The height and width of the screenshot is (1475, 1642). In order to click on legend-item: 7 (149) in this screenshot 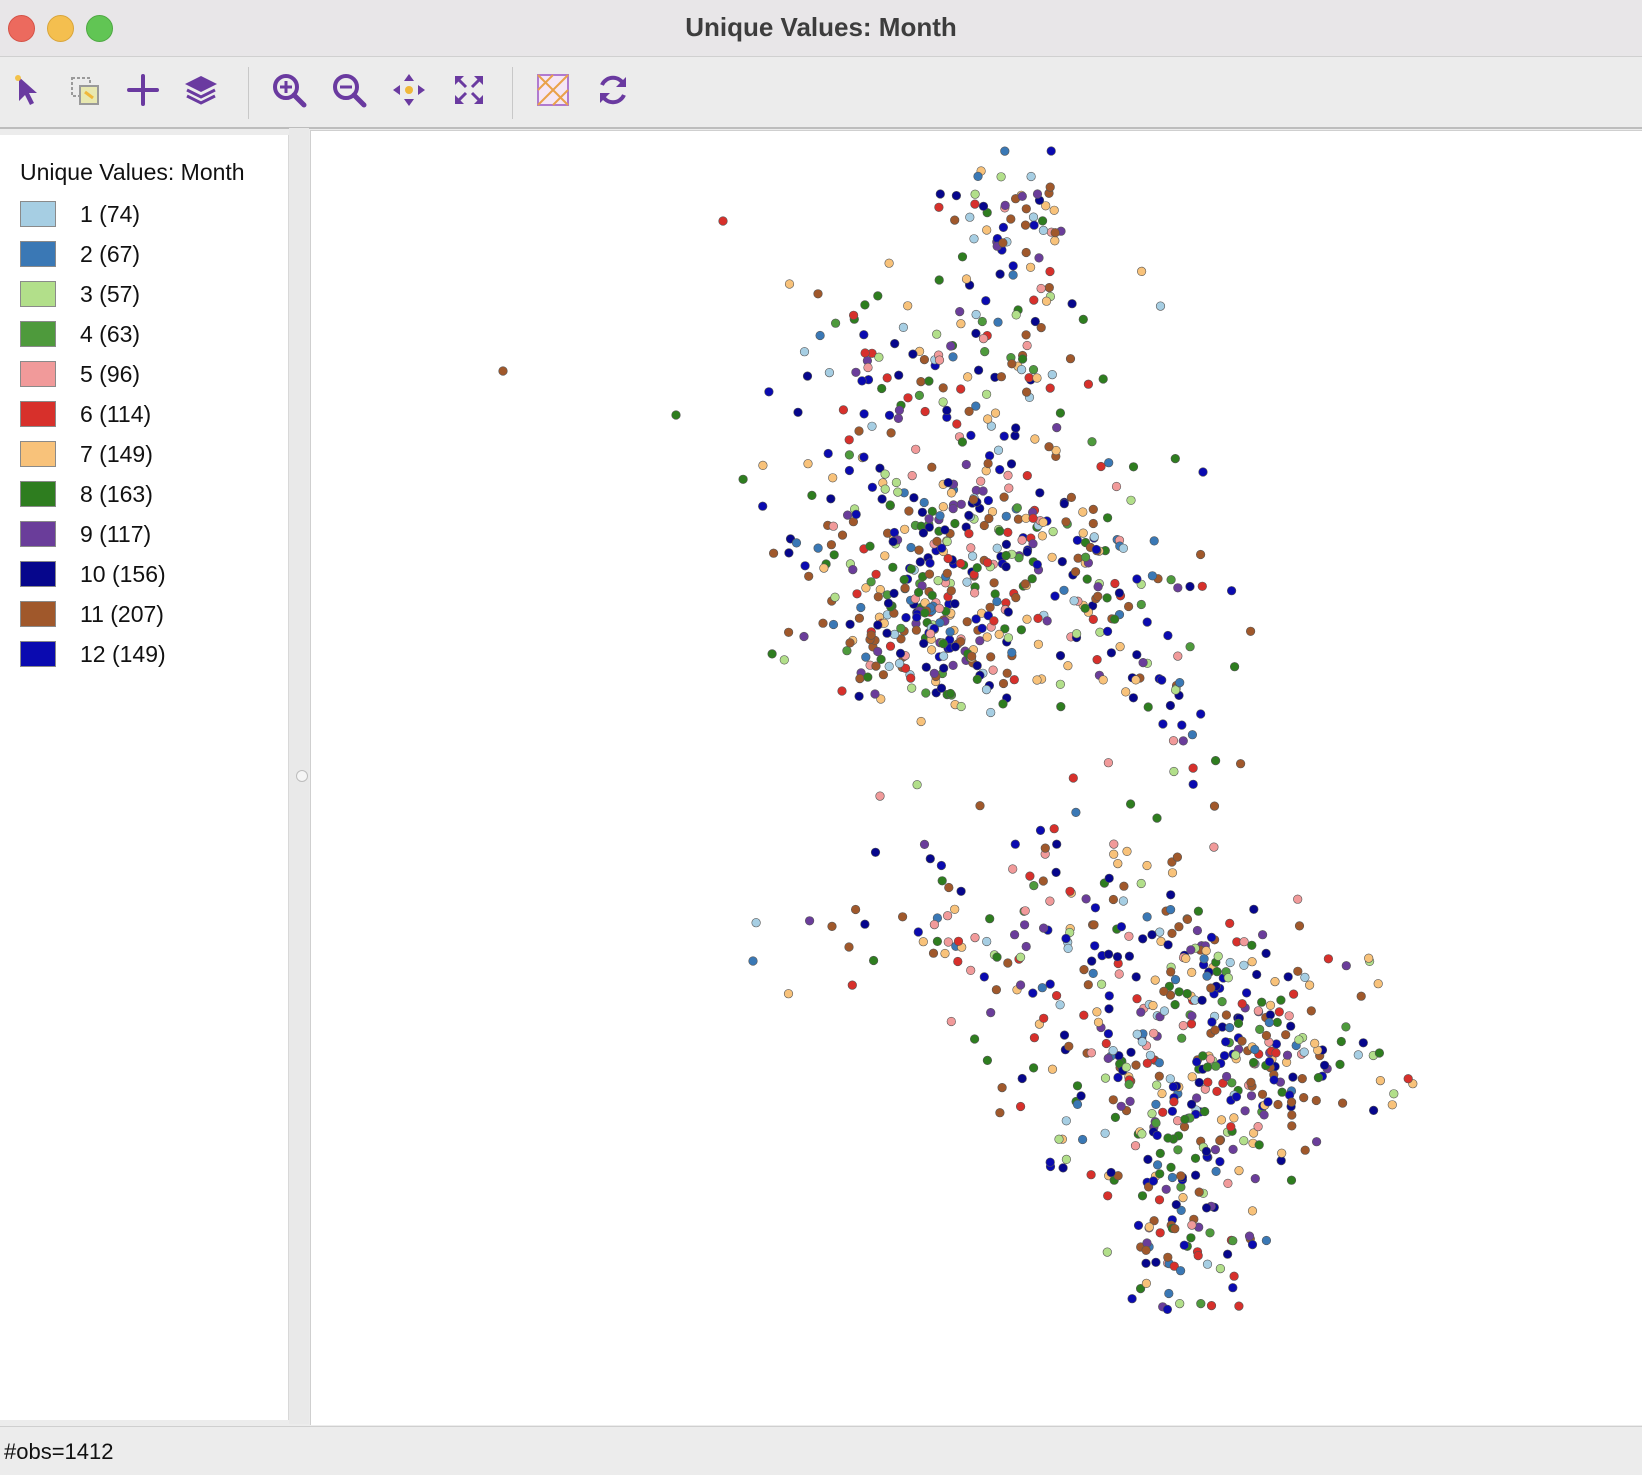, I will do `click(86, 454)`.